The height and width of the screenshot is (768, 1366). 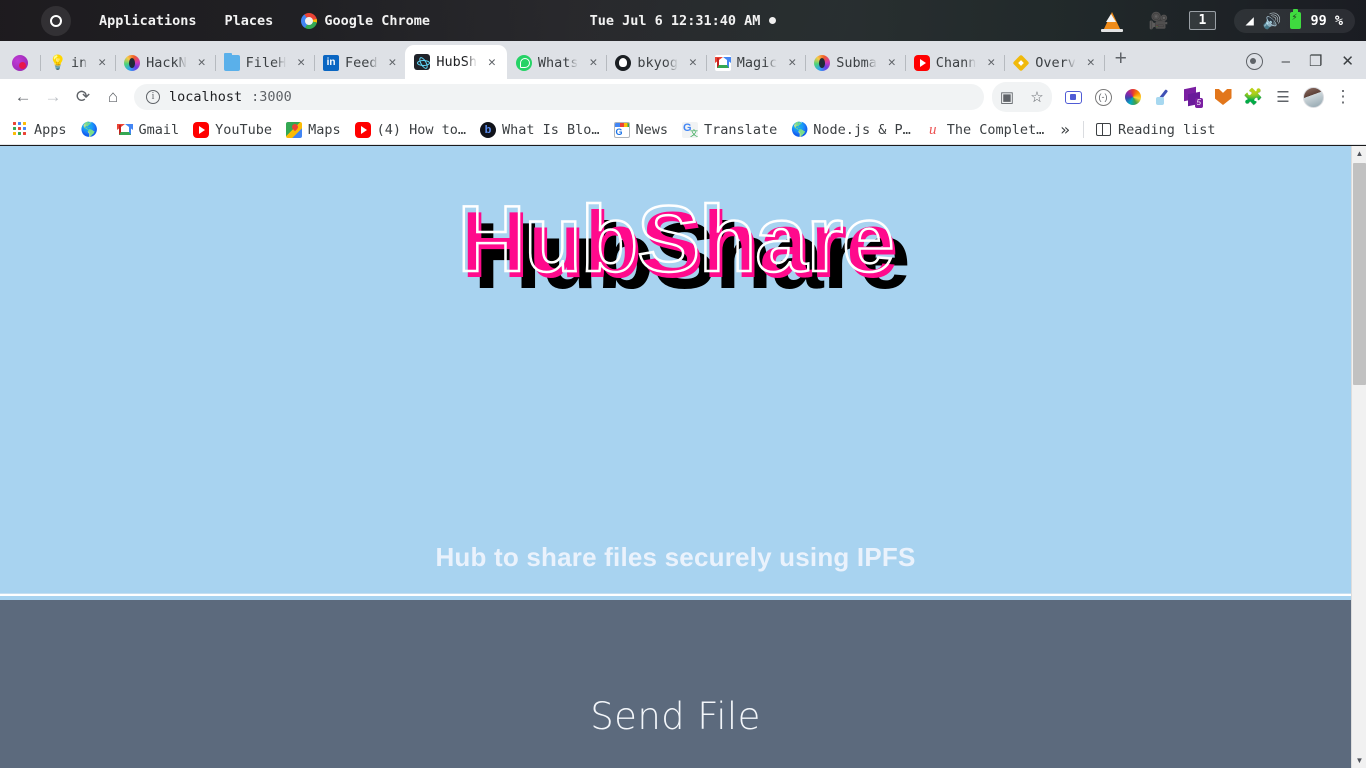 I want to click on layers-badge-icon: 5, so click(x=1193, y=97).